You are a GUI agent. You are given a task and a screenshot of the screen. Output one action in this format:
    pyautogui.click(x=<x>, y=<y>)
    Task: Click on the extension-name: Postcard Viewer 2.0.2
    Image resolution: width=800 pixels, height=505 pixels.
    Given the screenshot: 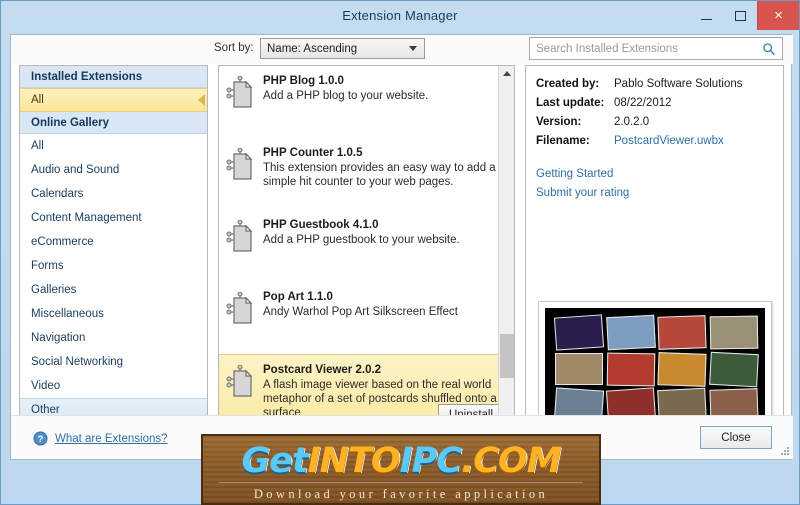 What is the action you would take?
    pyautogui.click(x=322, y=370)
    